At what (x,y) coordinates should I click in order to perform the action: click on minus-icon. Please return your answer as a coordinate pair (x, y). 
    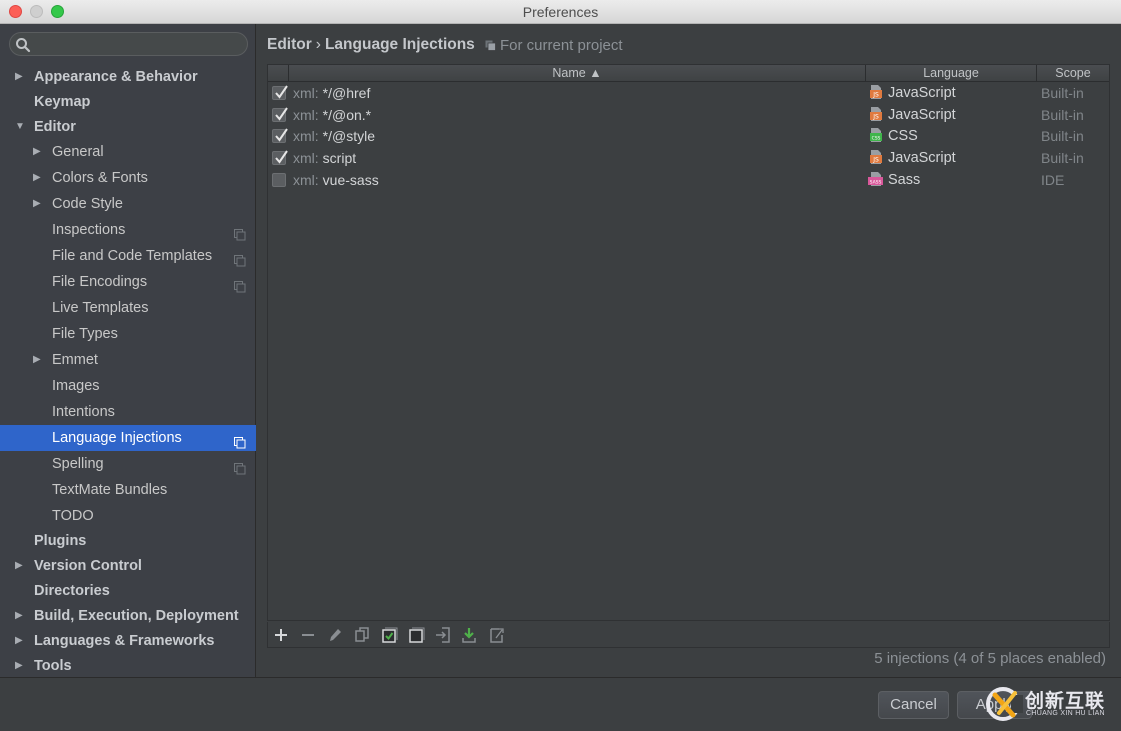
    Looking at the image, I should click on (308, 635).